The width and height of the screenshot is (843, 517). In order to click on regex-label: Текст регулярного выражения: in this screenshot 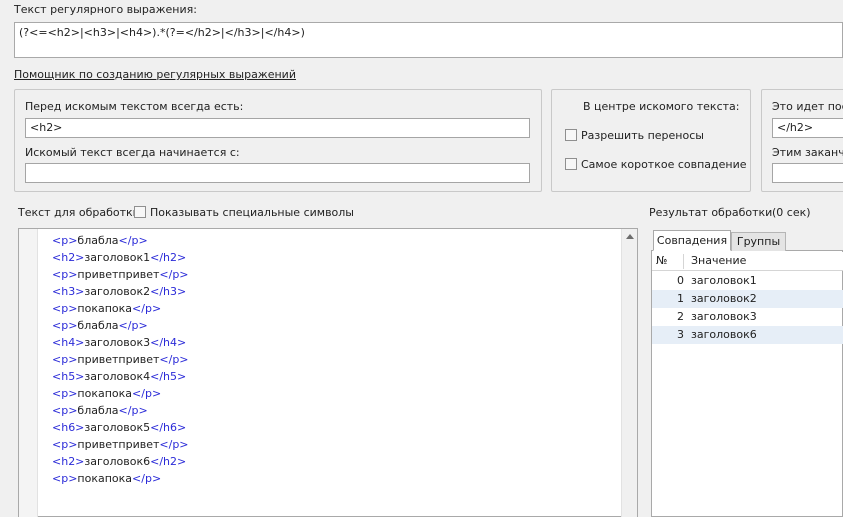, I will do `click(105, 9)`.